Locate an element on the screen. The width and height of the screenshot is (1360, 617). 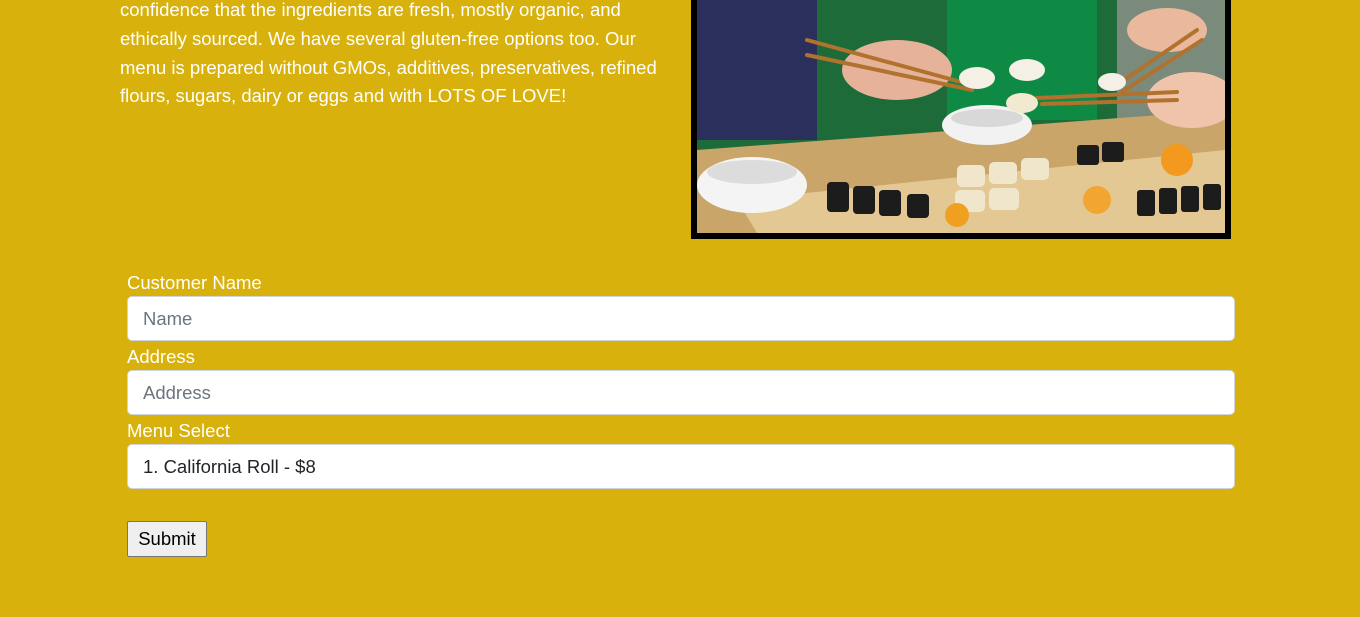
address-input is located at coordinates (681, 392).